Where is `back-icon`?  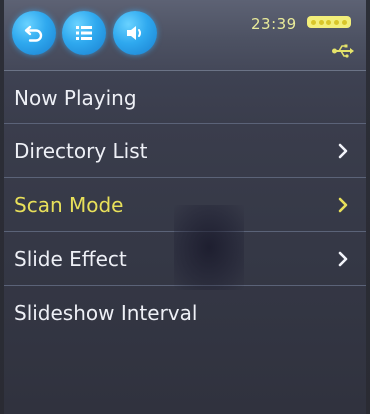
back-icon is located at coordinates (33, 33).